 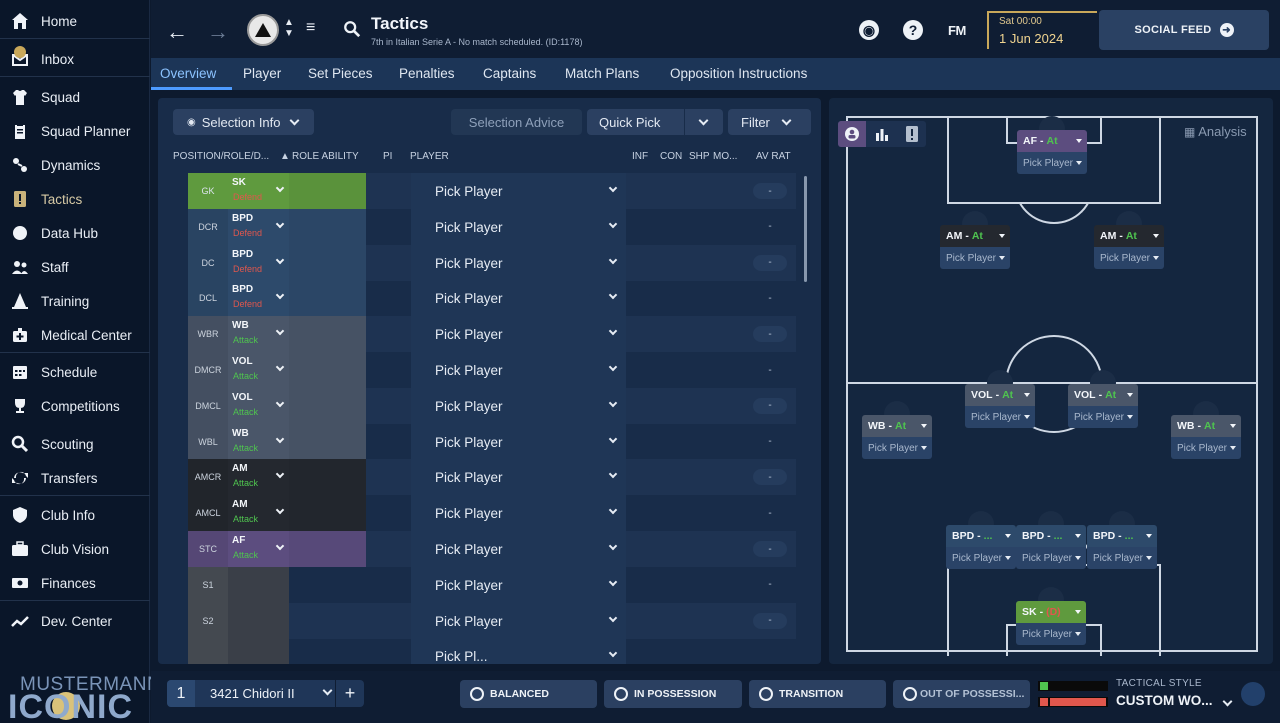 I want to click on sidebar-item-club-info: Club Info, so click(x=75, y=515).